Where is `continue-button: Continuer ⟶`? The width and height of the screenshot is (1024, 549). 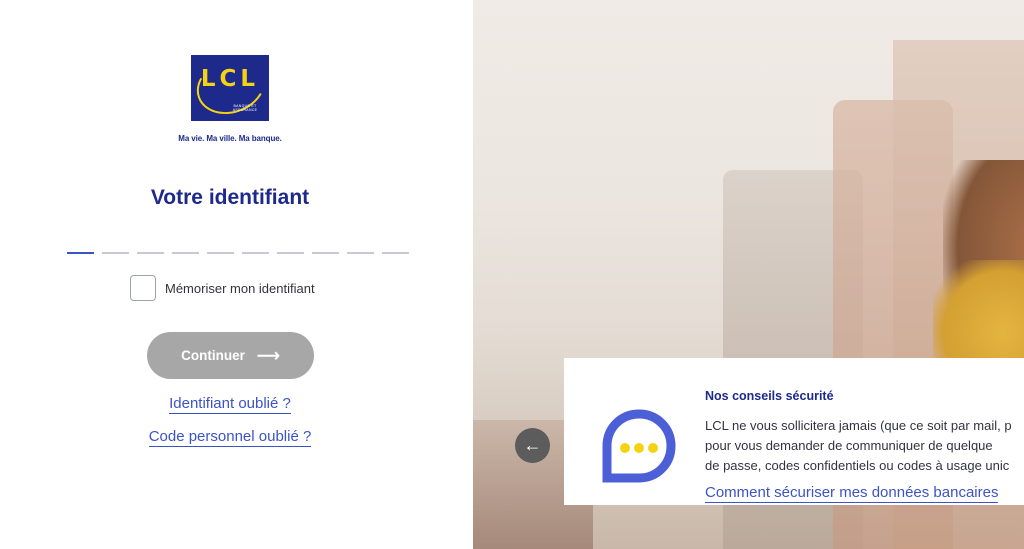 continue-button: Continuer ⟶ is located at coordinates (230, 355).